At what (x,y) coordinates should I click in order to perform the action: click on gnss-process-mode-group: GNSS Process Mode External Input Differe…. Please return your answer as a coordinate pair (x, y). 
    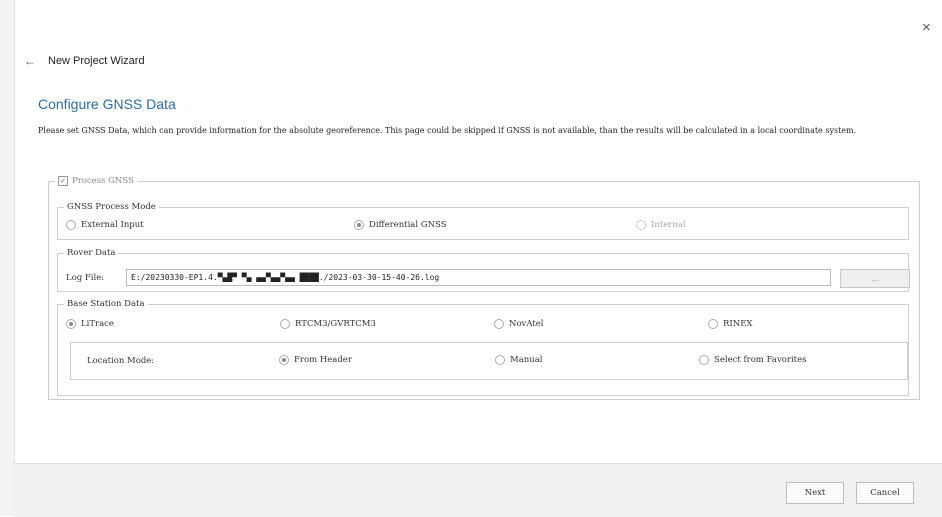
    Looking at the image, I should click on (483, 221).